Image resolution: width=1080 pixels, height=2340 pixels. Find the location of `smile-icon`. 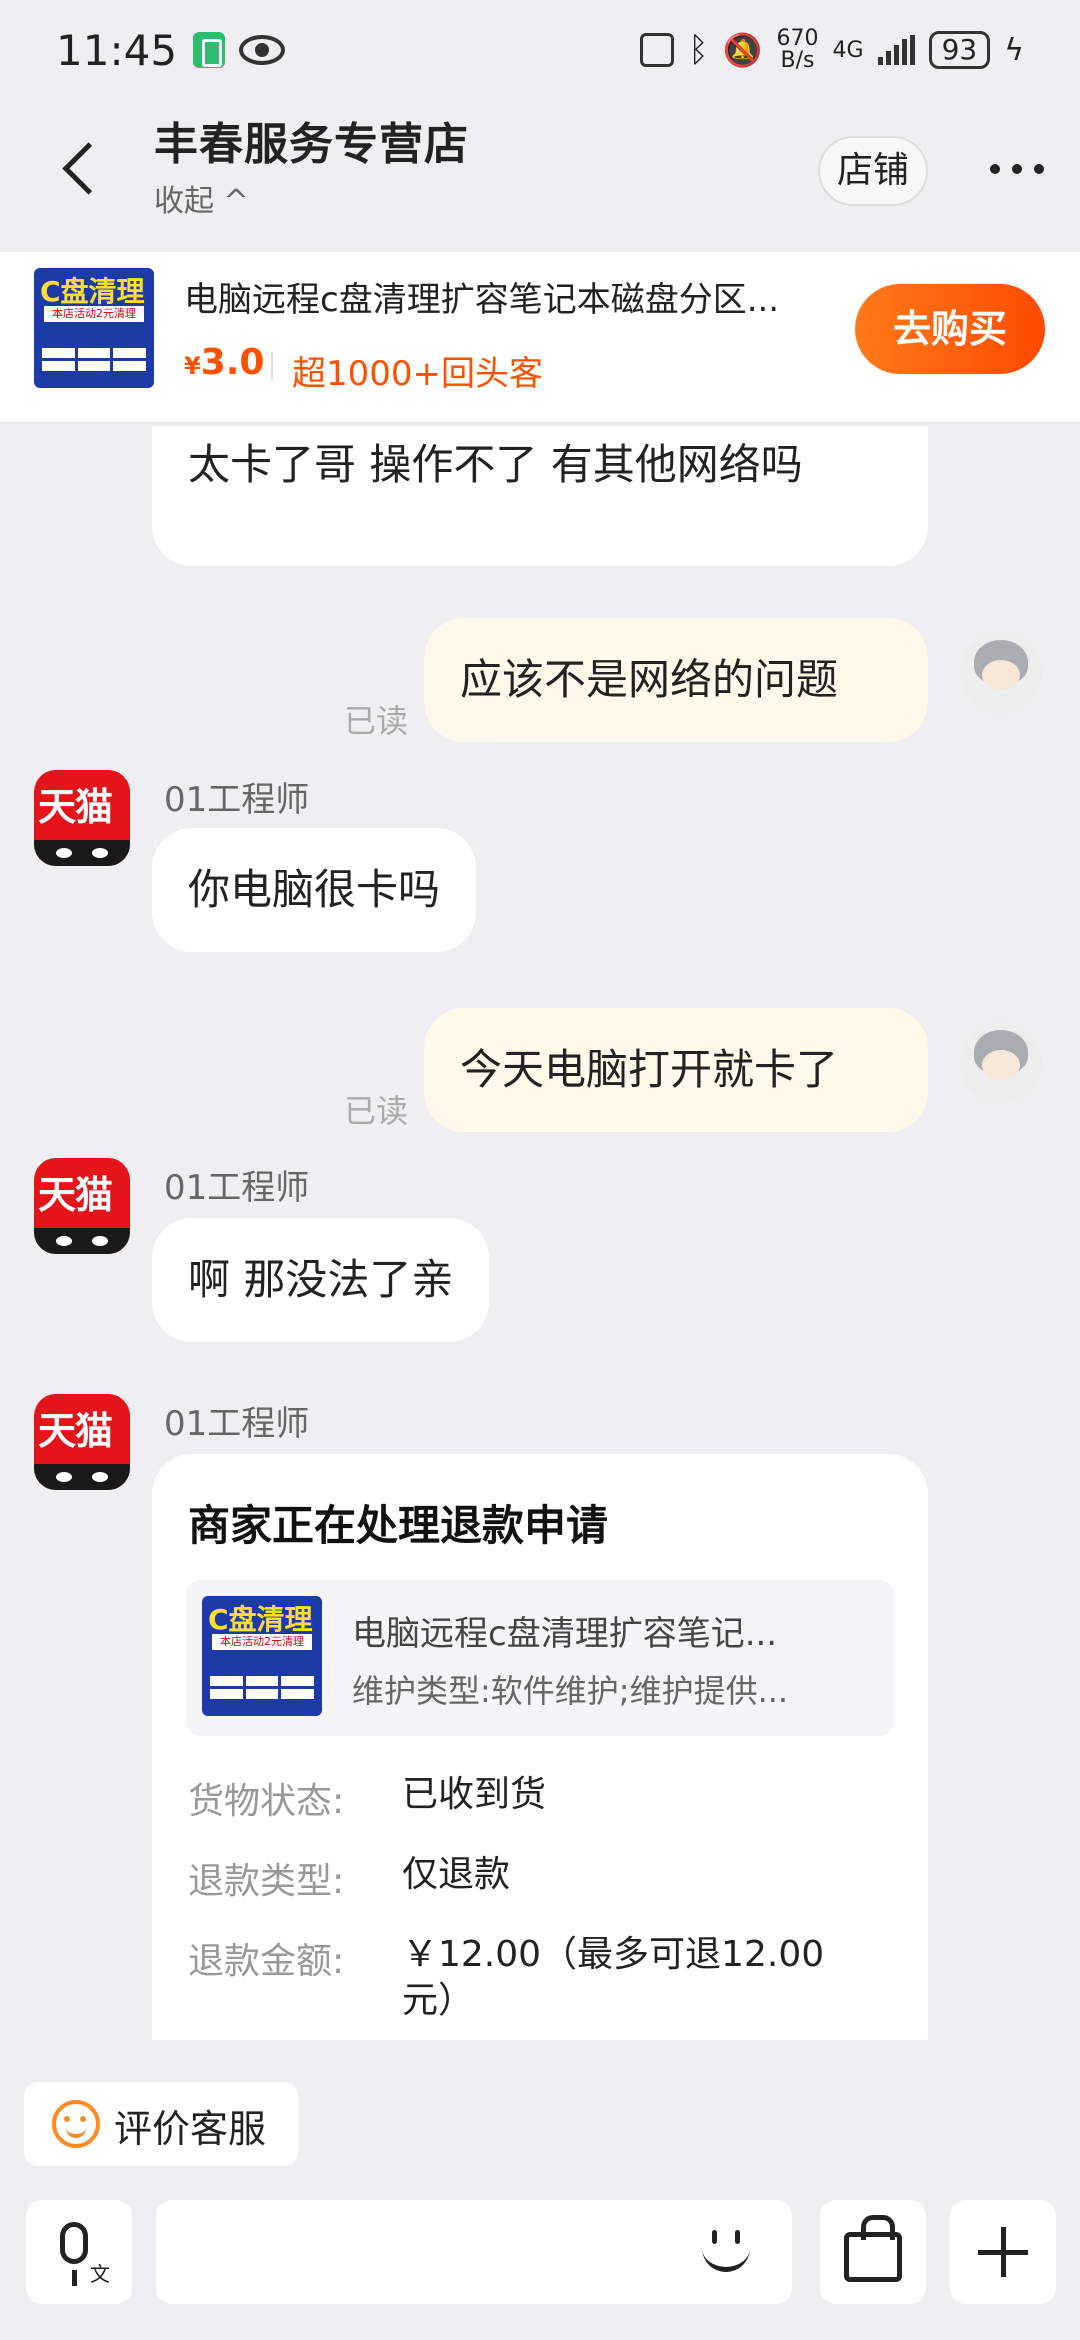

smile-icon is located at coordinates (76, 2124).